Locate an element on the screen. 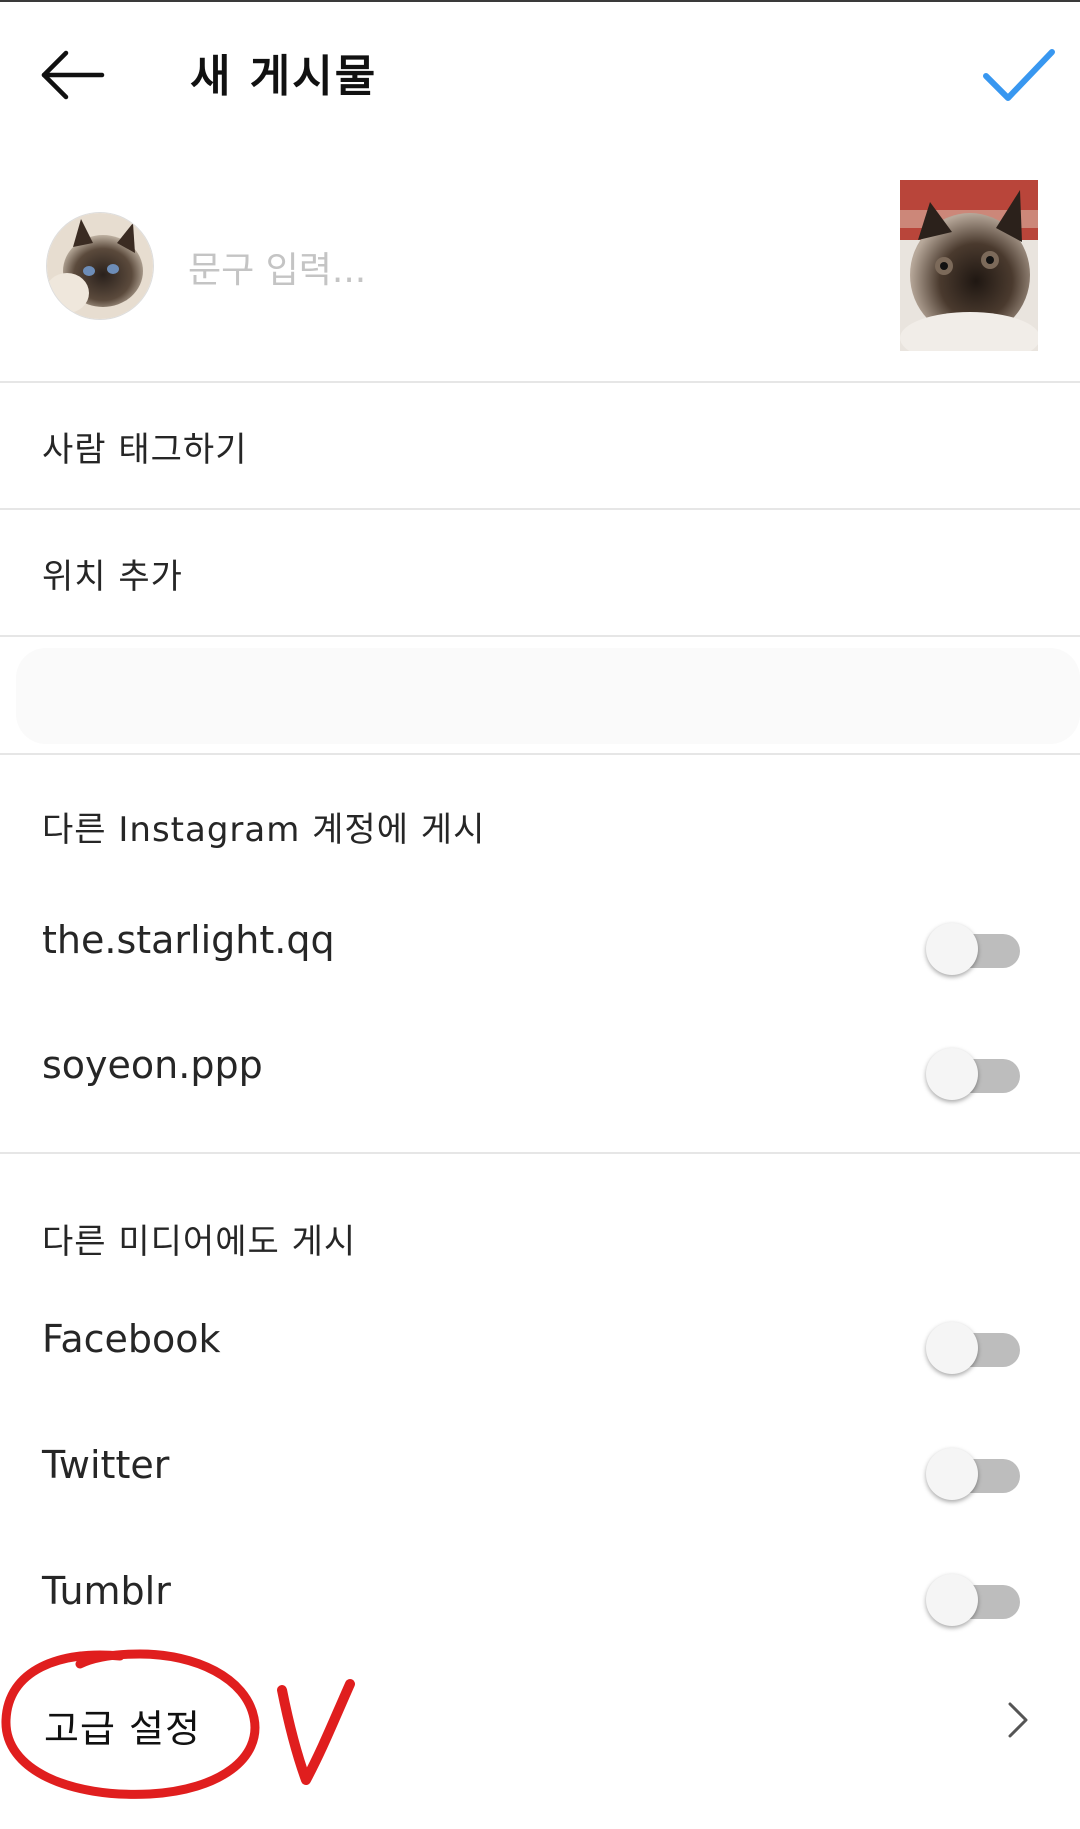 This screenshot has width=1080, height=1829. arrow-left-icon is located at coordinates (73, 75).